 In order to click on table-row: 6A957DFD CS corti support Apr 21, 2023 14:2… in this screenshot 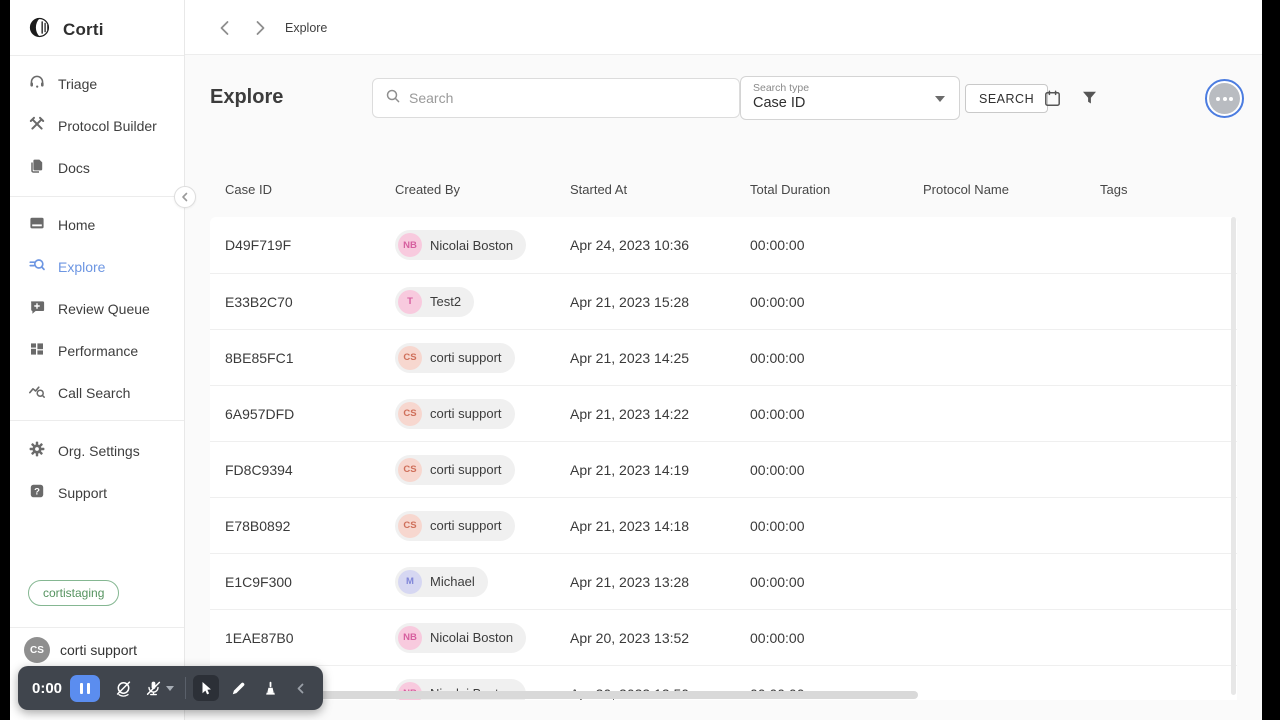, I will do `click(723, 413)`.